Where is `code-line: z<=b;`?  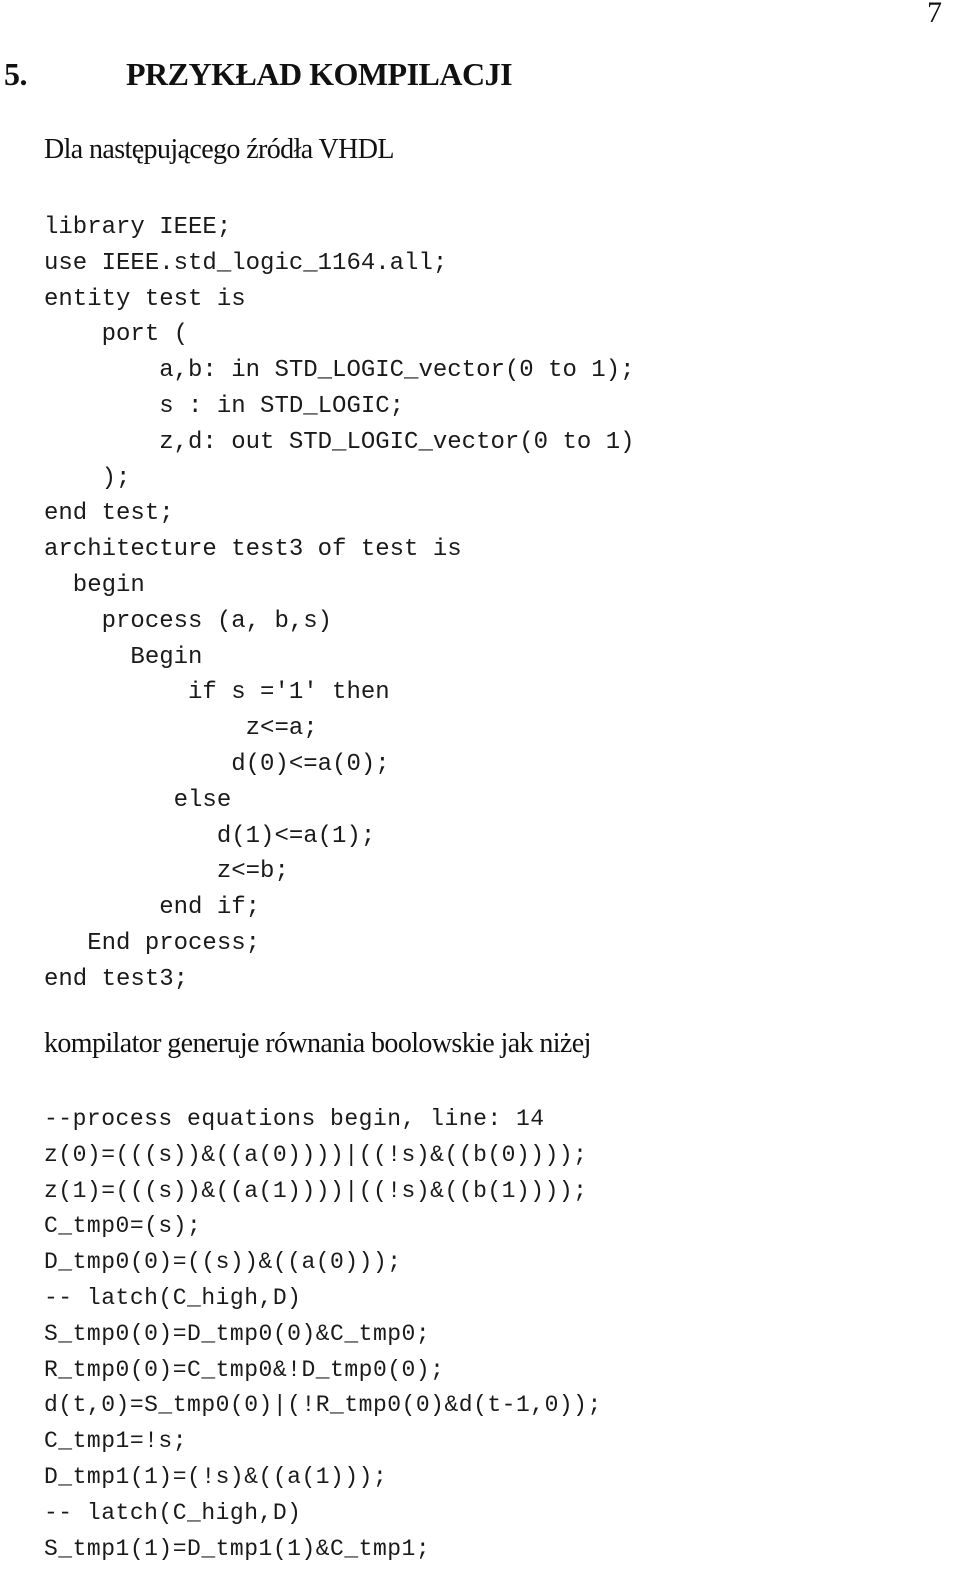
code-line: z<=b; is located at coordinates (166, 872).